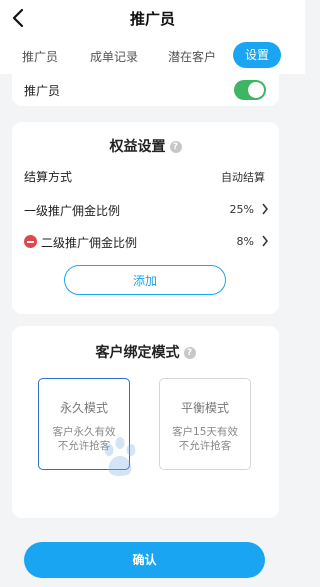 Image resolution: width=320 pixels, height=587 pixels. Describe the element at coordinates (145, 280) in the screenshot. I see `add-level-button: 添加` at that location.